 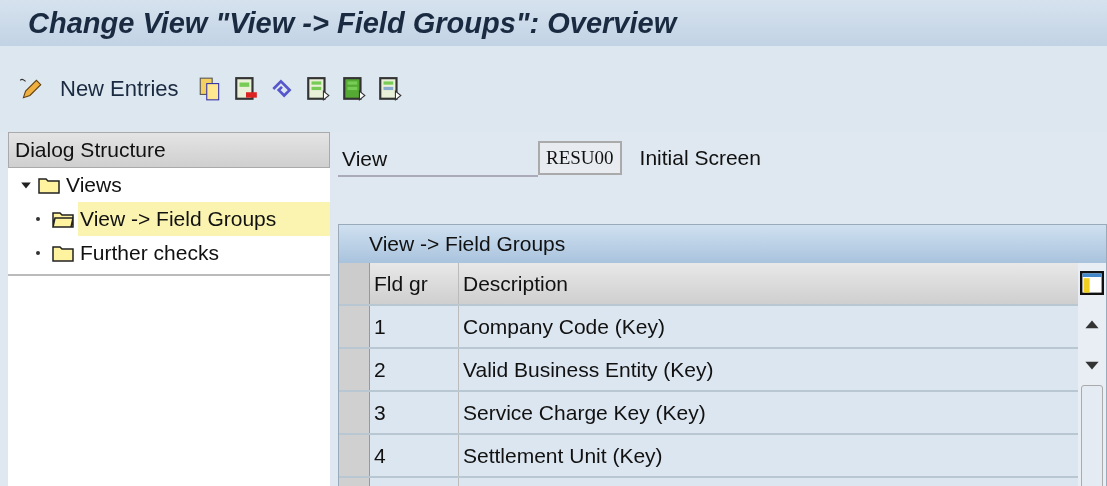 What do you see at coordinates (63, 219) in the screenshot?
I see `open-folder-icon` at bounding box center [63, 219].